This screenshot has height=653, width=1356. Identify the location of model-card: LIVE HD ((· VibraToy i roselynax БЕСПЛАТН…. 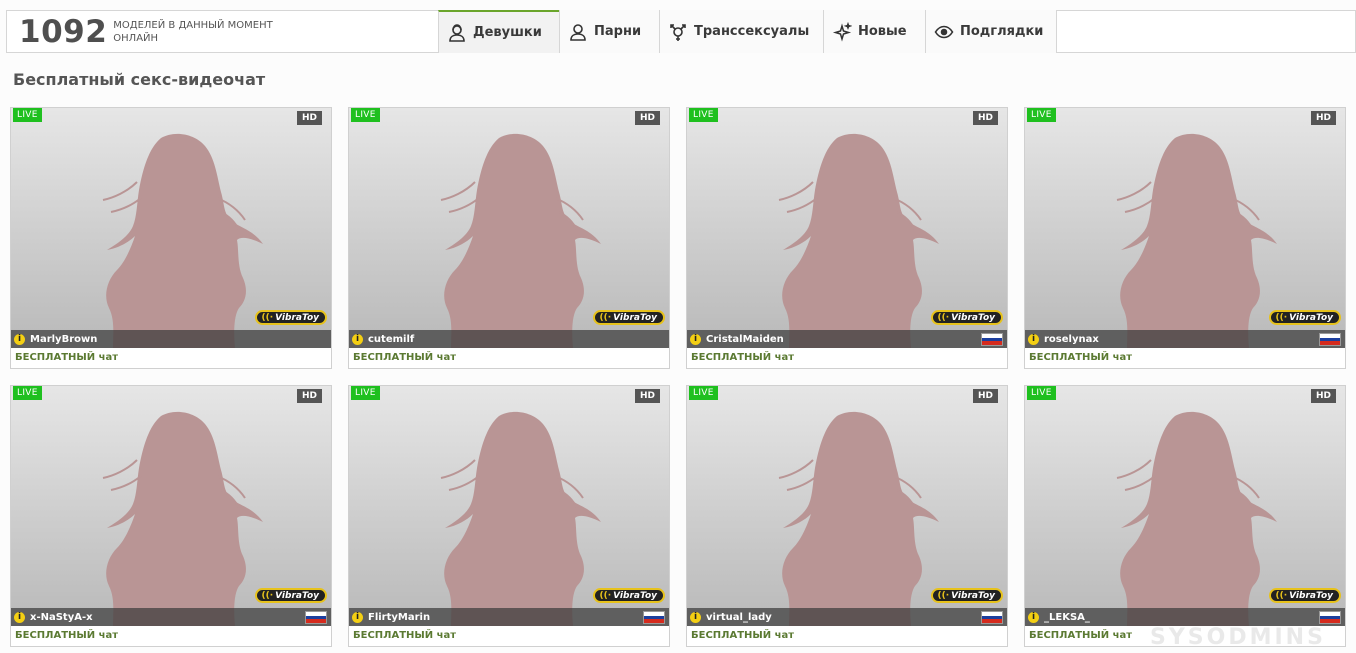
(1185, 238).